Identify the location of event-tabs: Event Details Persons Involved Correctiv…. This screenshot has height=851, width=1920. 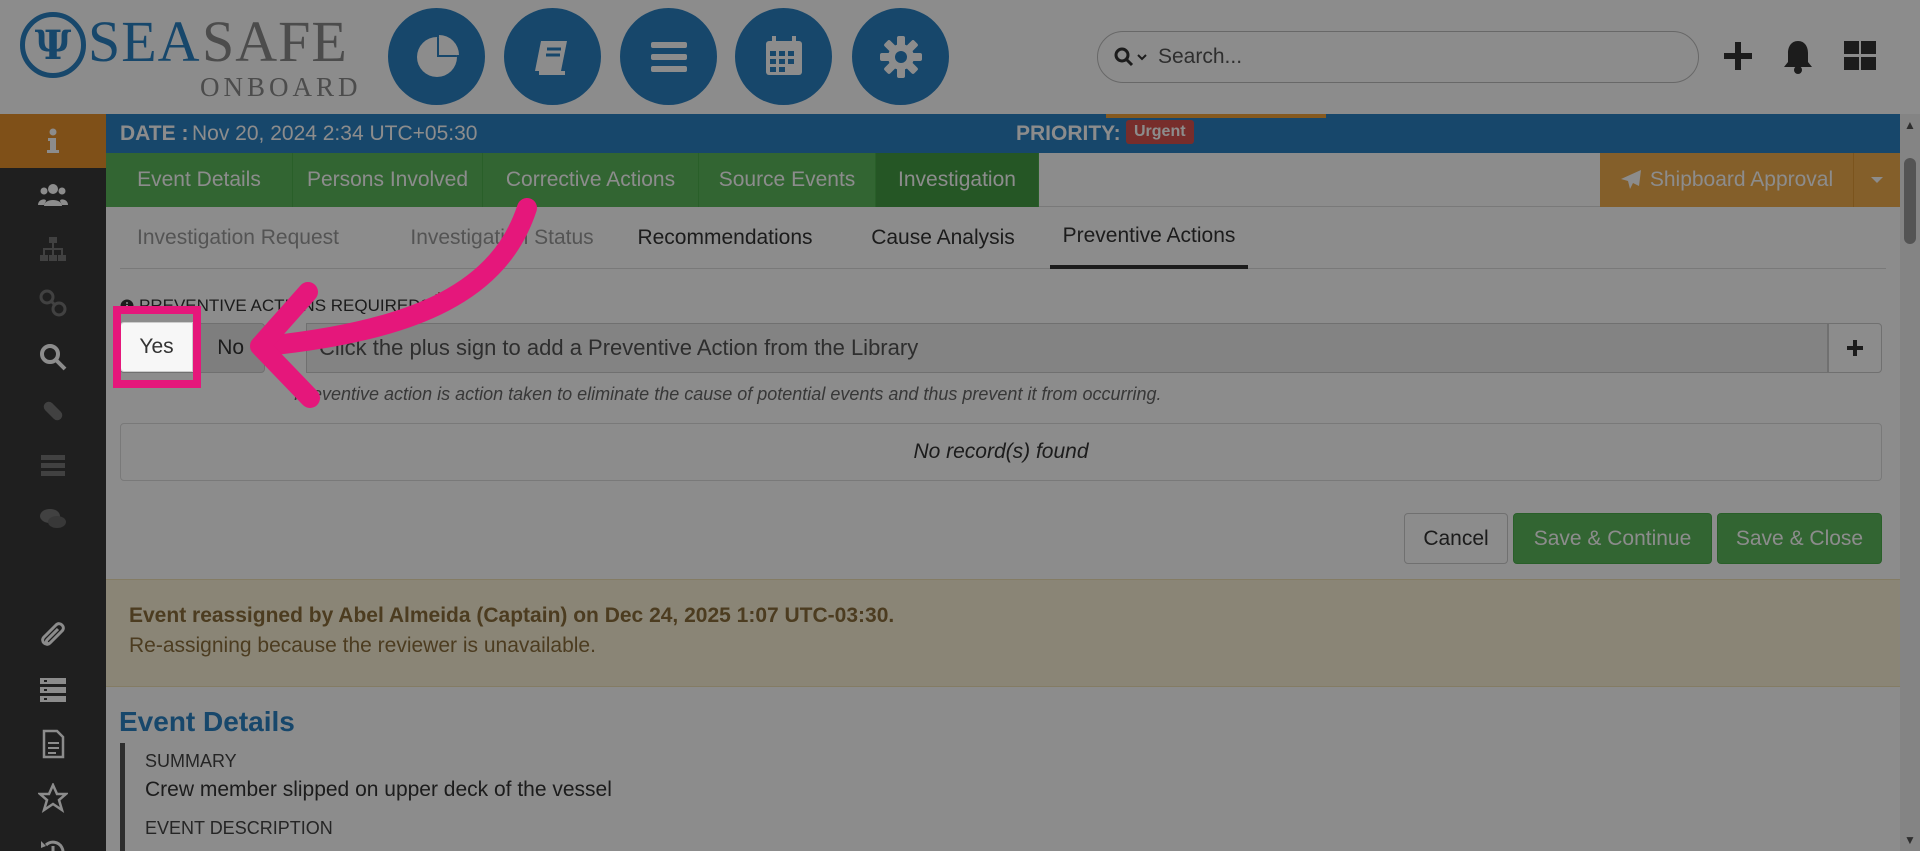
(1003, 180).